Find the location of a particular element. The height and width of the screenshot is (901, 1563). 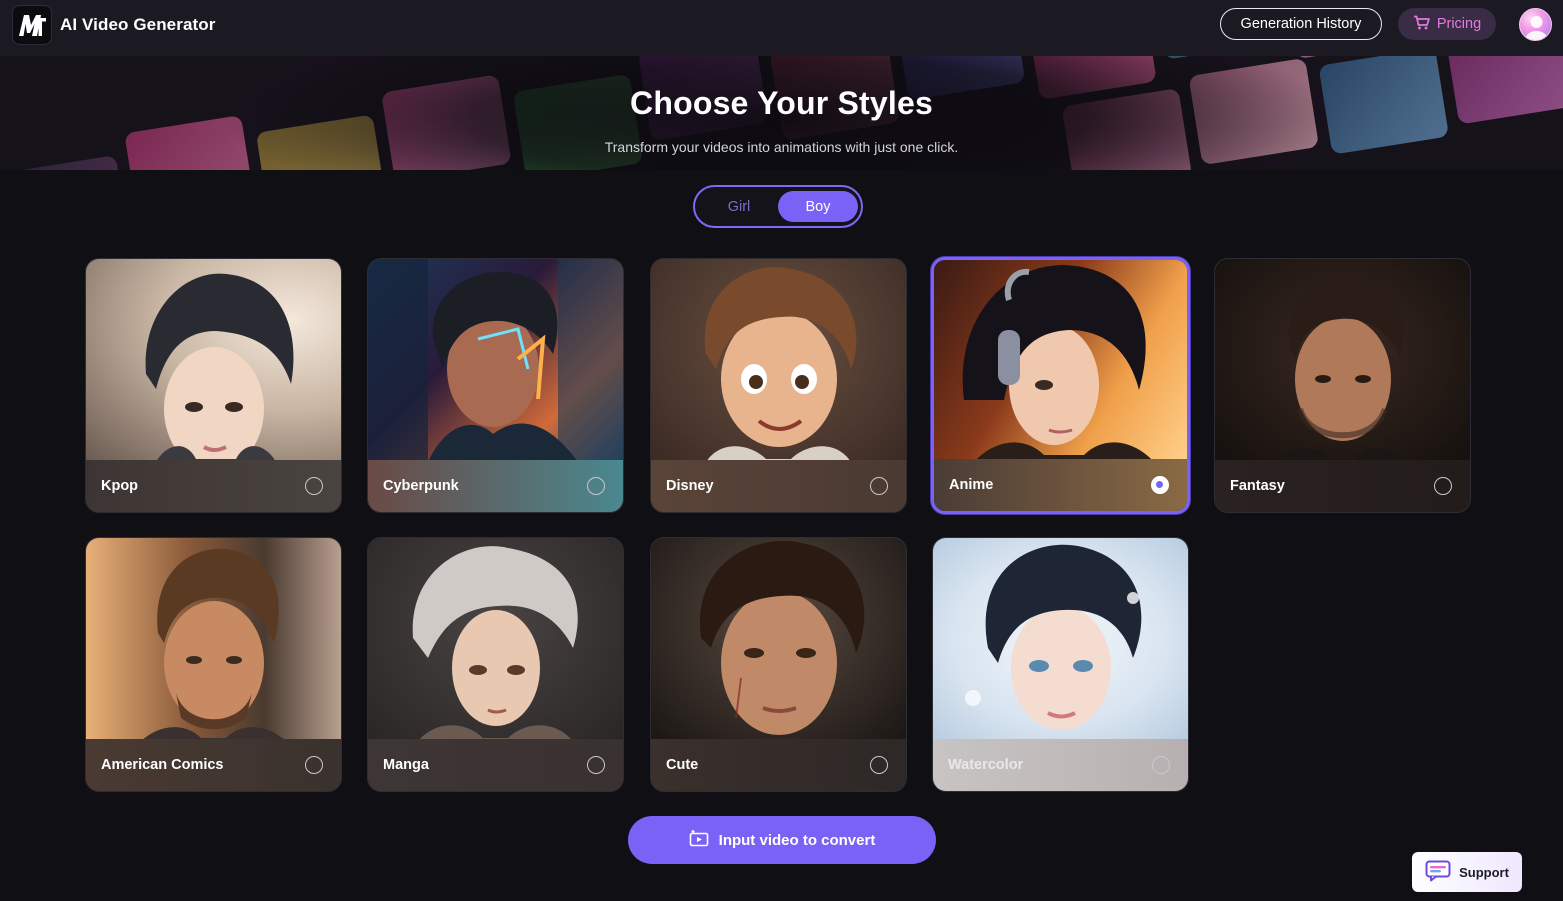

style-card-fantasy: Fantasy is located at coordinates (1342, 385).